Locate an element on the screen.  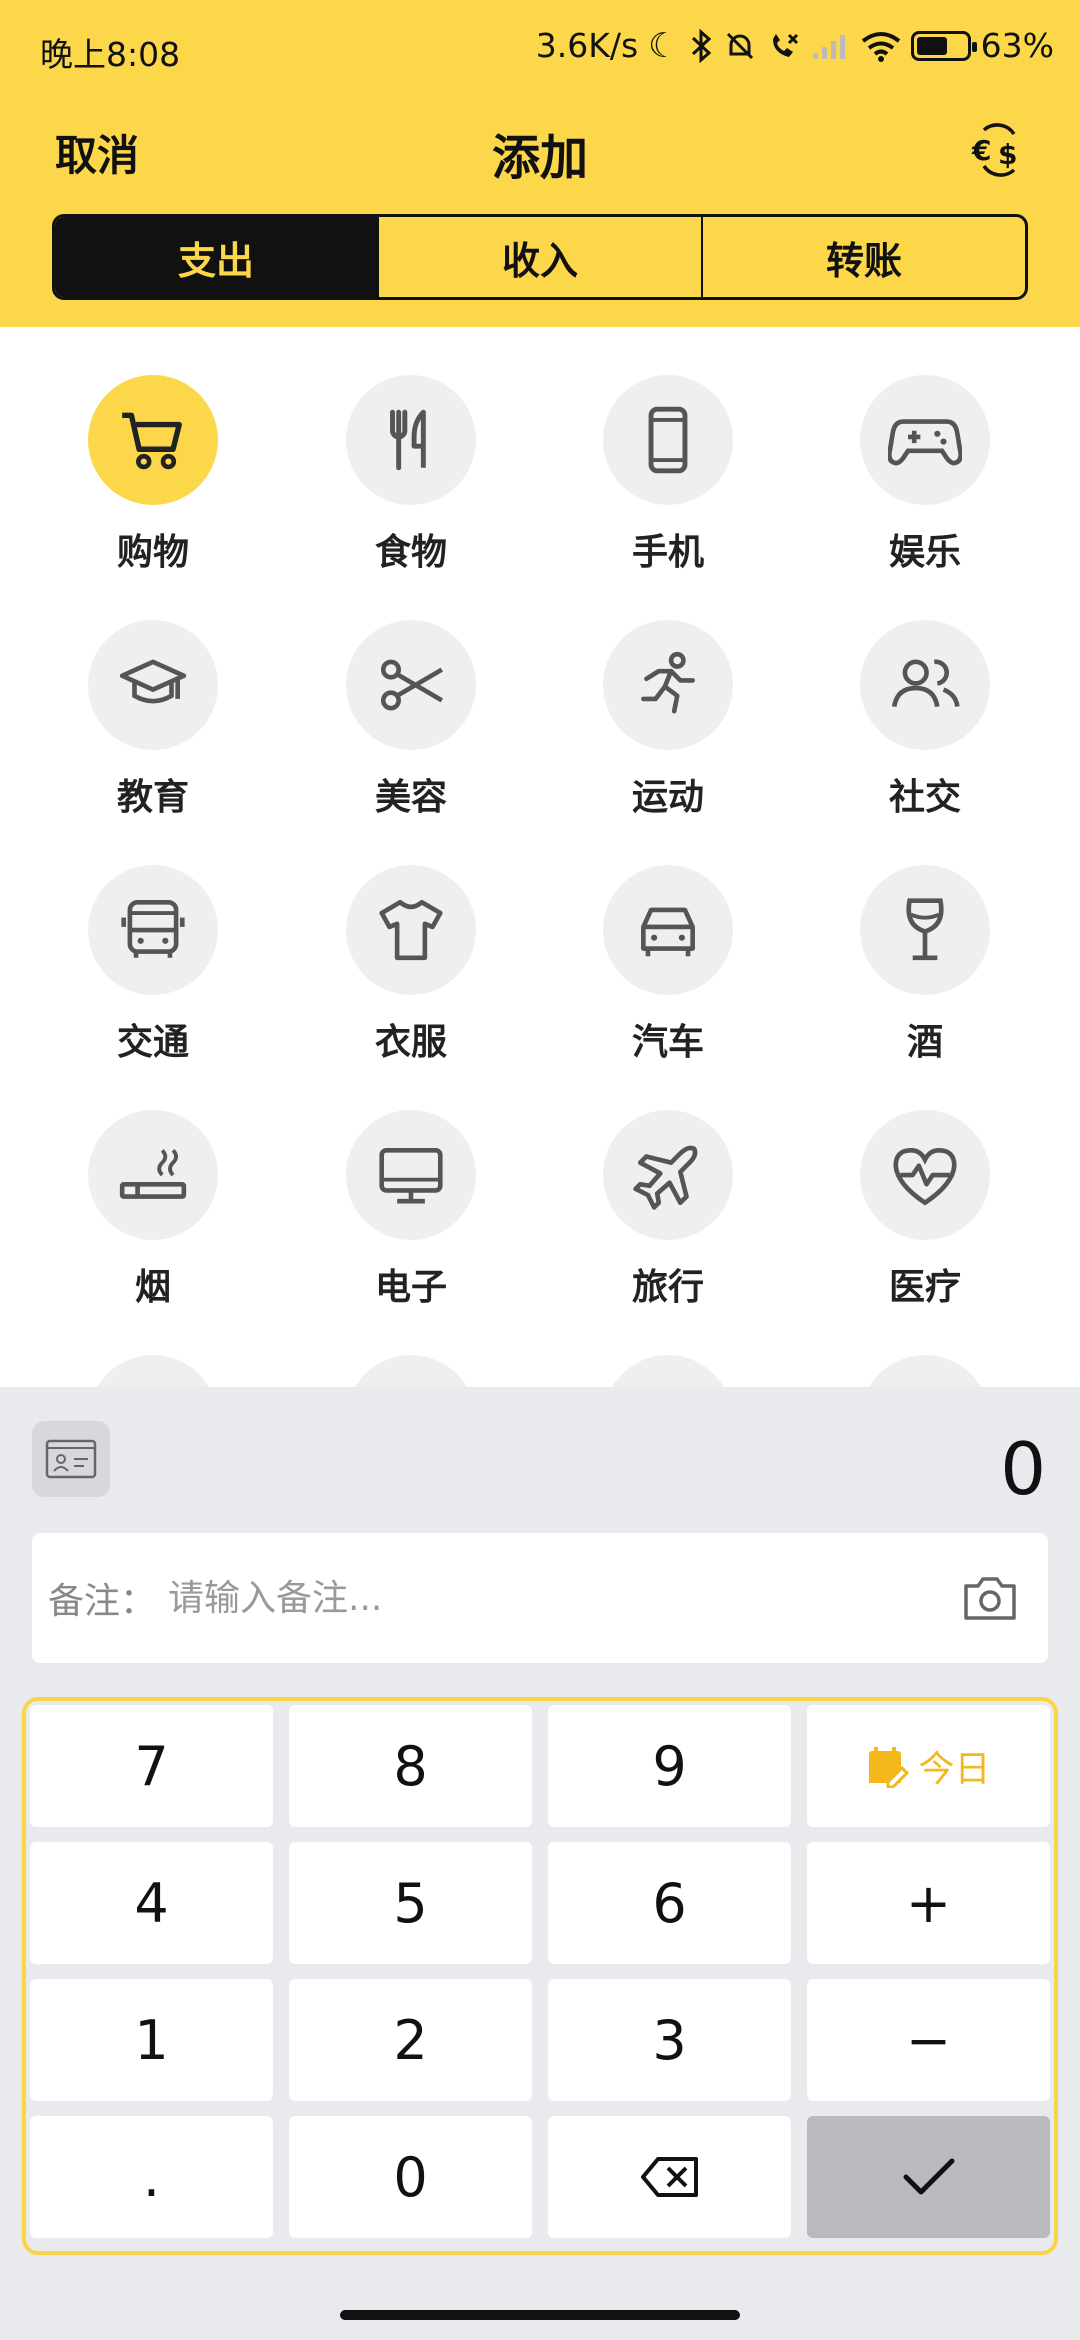
category-label: 旅行 is located at coordinates (667, 1287).